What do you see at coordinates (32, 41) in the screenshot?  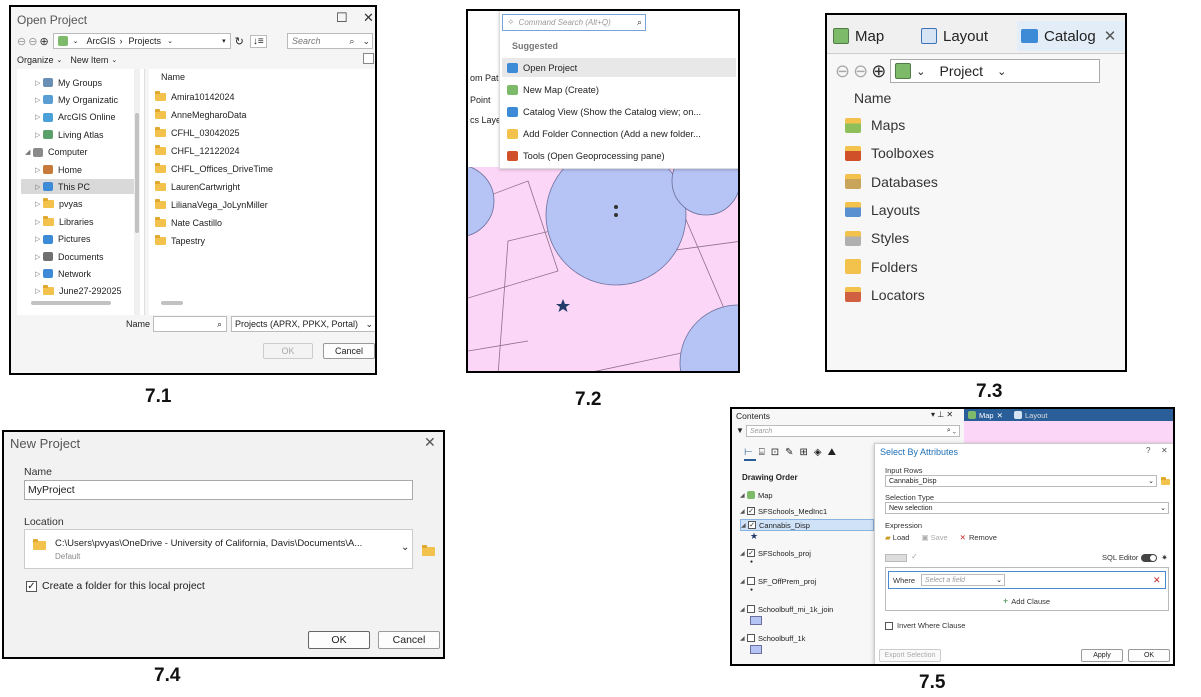 I see `forward-icon: ⊖` at bounding box center [32, 41].